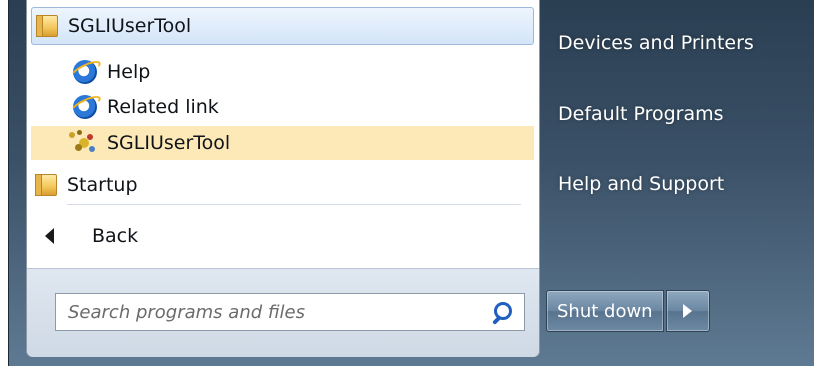 The image size is (821, 369). I want to click on tool-icon, so click(83, 143).